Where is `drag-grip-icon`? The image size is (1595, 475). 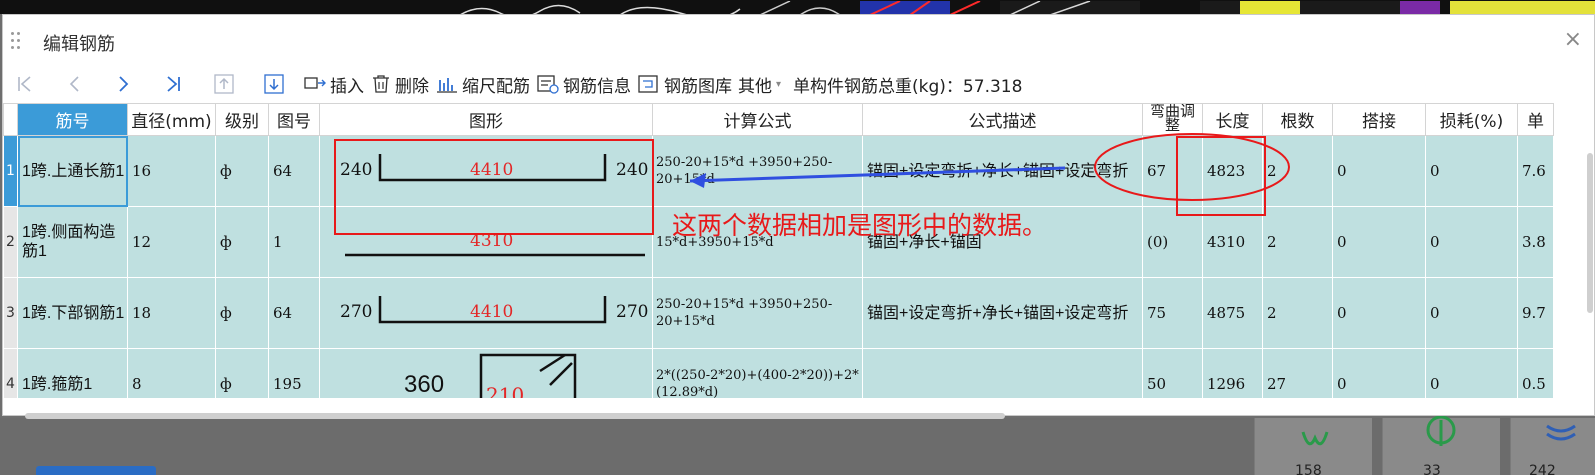
drag-grip-icon is located at coordinates (16, 41).